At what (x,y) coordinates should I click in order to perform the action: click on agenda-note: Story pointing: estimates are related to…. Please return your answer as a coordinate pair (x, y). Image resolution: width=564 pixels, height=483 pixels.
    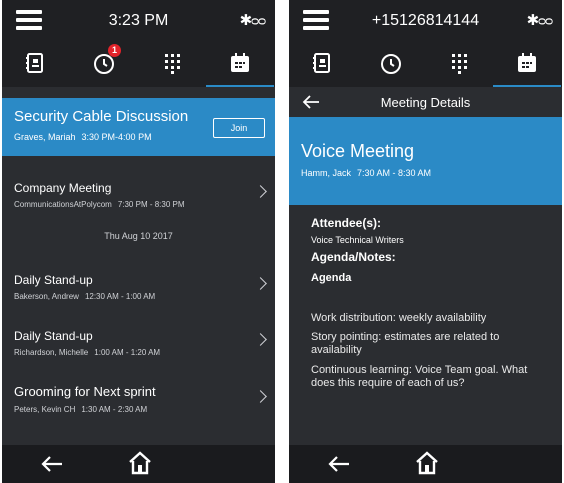
    Looking at the image, I should click on (405, 343).